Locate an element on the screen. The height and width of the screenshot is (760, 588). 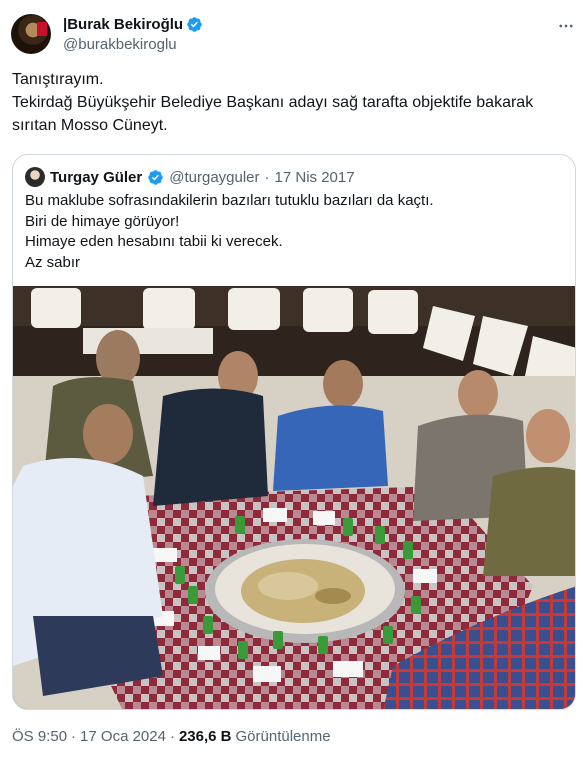
tweet-time: ÖS 9:50 is located at coordinates (39, 736).